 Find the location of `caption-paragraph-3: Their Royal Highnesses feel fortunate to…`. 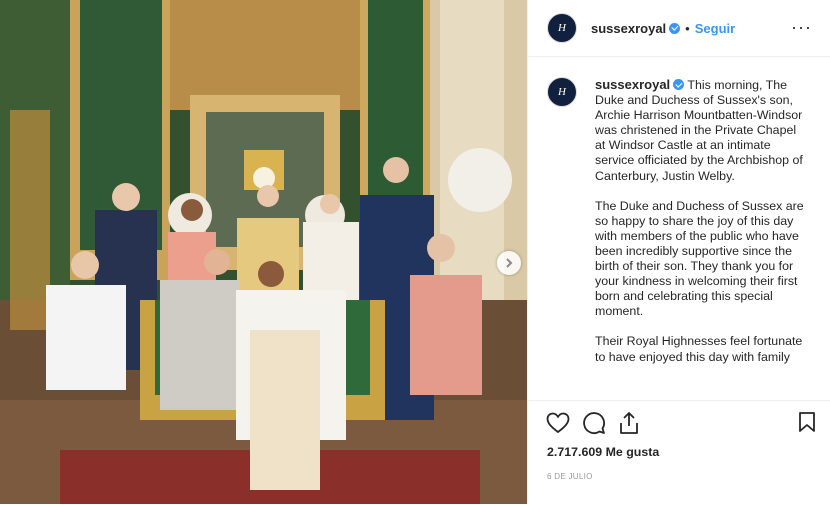

caption-paragraph-3: Their Royal Highnesses feel fortunate to… is located at coordinates (699, 349).